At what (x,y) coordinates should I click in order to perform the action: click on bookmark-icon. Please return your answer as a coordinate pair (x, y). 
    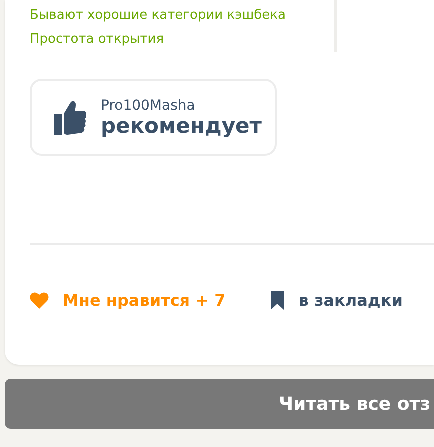
    Looking at the image, I should click on (277, 300).